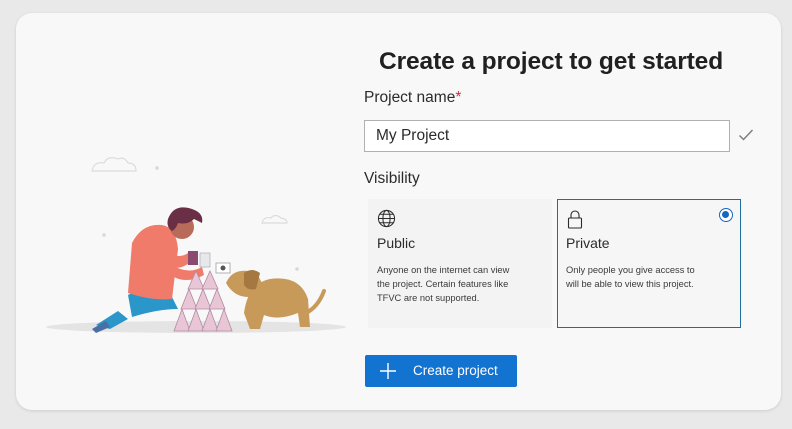 Image resolution: width=792 pixels, height=429 pixels. What do you see at coordinates (388, 371) in the screenshot?
I see `plus-icon` at bounding box center [388, 371].